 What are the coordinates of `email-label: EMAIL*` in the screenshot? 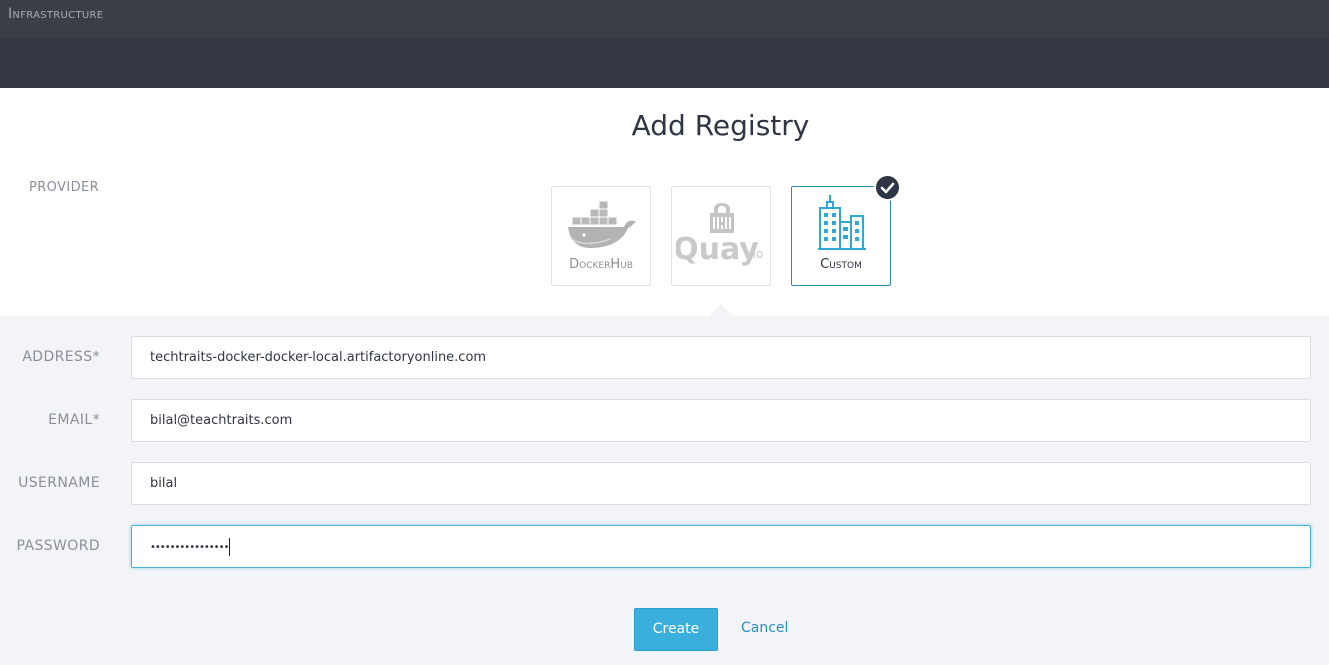 It's located at (74, 420).